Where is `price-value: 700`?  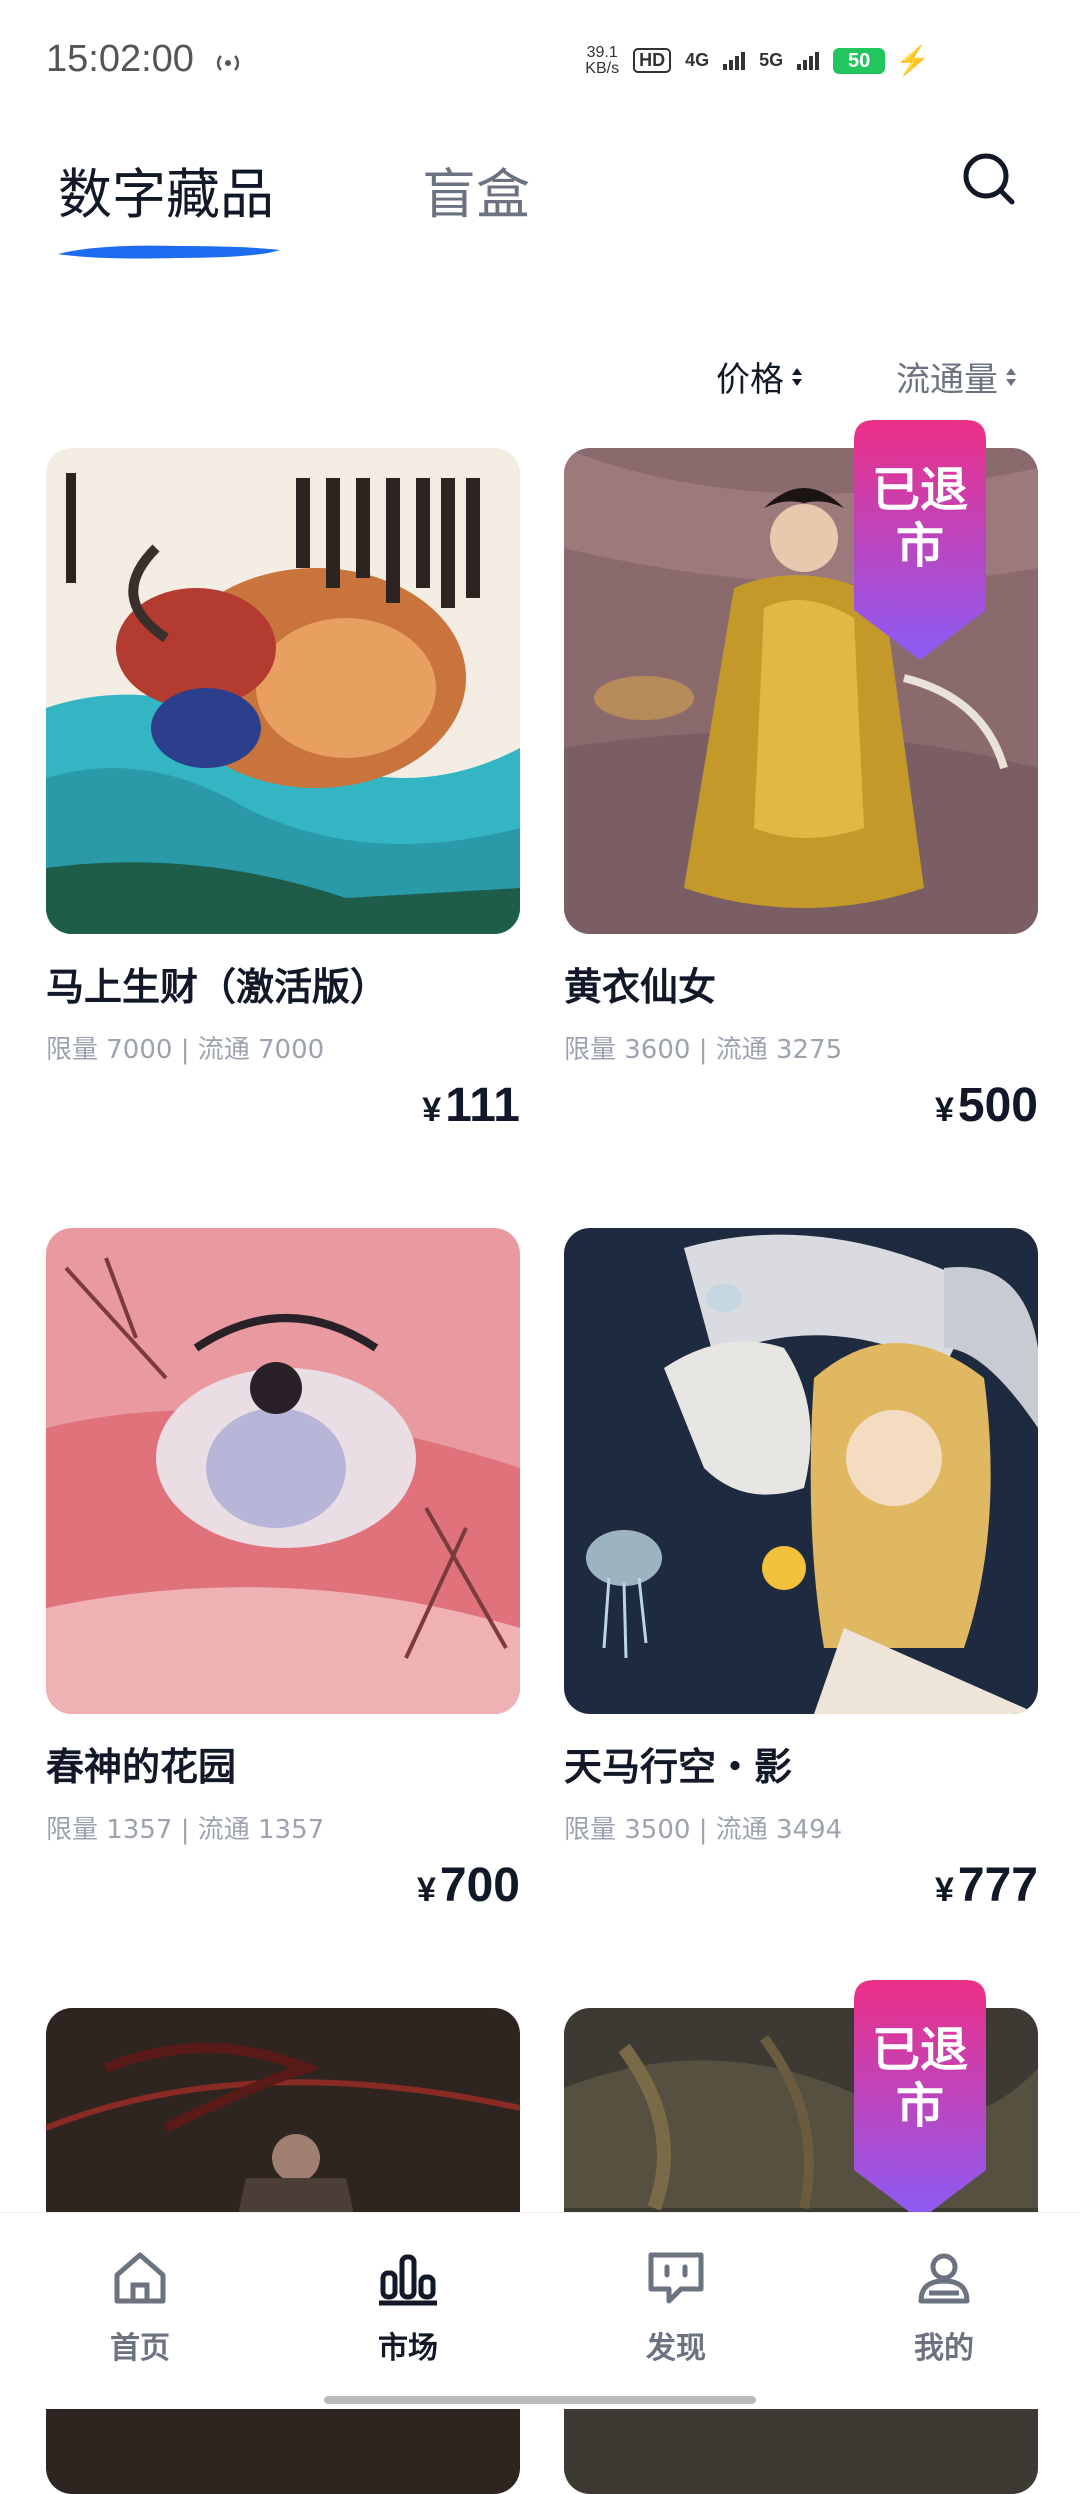 price-value: 700 is located at coordinates (479, 1885).